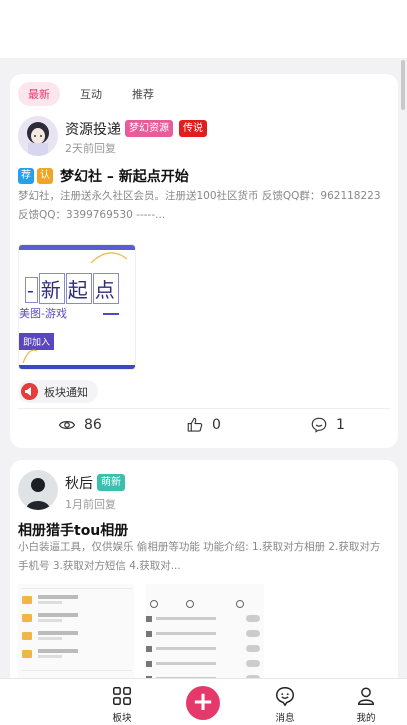 This screenshot has width=407, height=725. Describe the element at coordinates (124, 176) in the screenshot. I see `post-title: 梦幻社 – 新起点开始` at that location.